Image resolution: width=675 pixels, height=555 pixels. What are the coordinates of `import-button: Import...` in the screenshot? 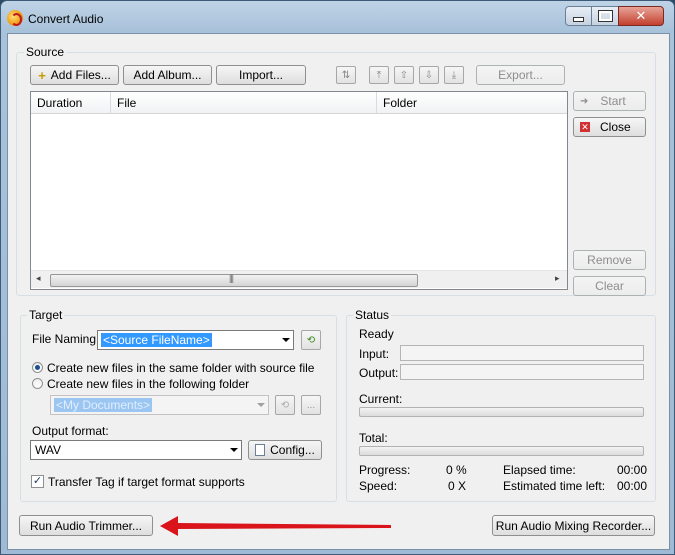 It's located at (261, 75).